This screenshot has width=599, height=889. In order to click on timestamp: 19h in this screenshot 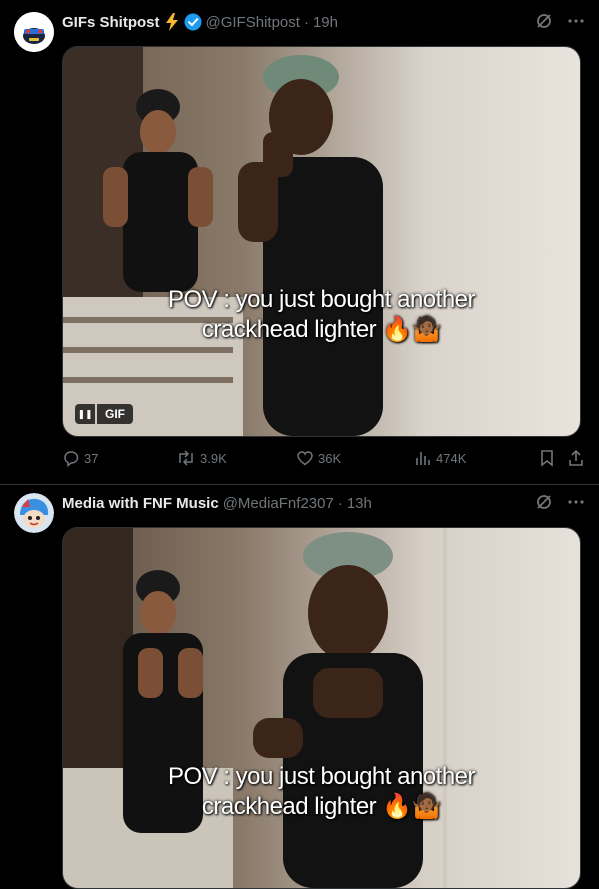, I will do `click(325, 22)`.